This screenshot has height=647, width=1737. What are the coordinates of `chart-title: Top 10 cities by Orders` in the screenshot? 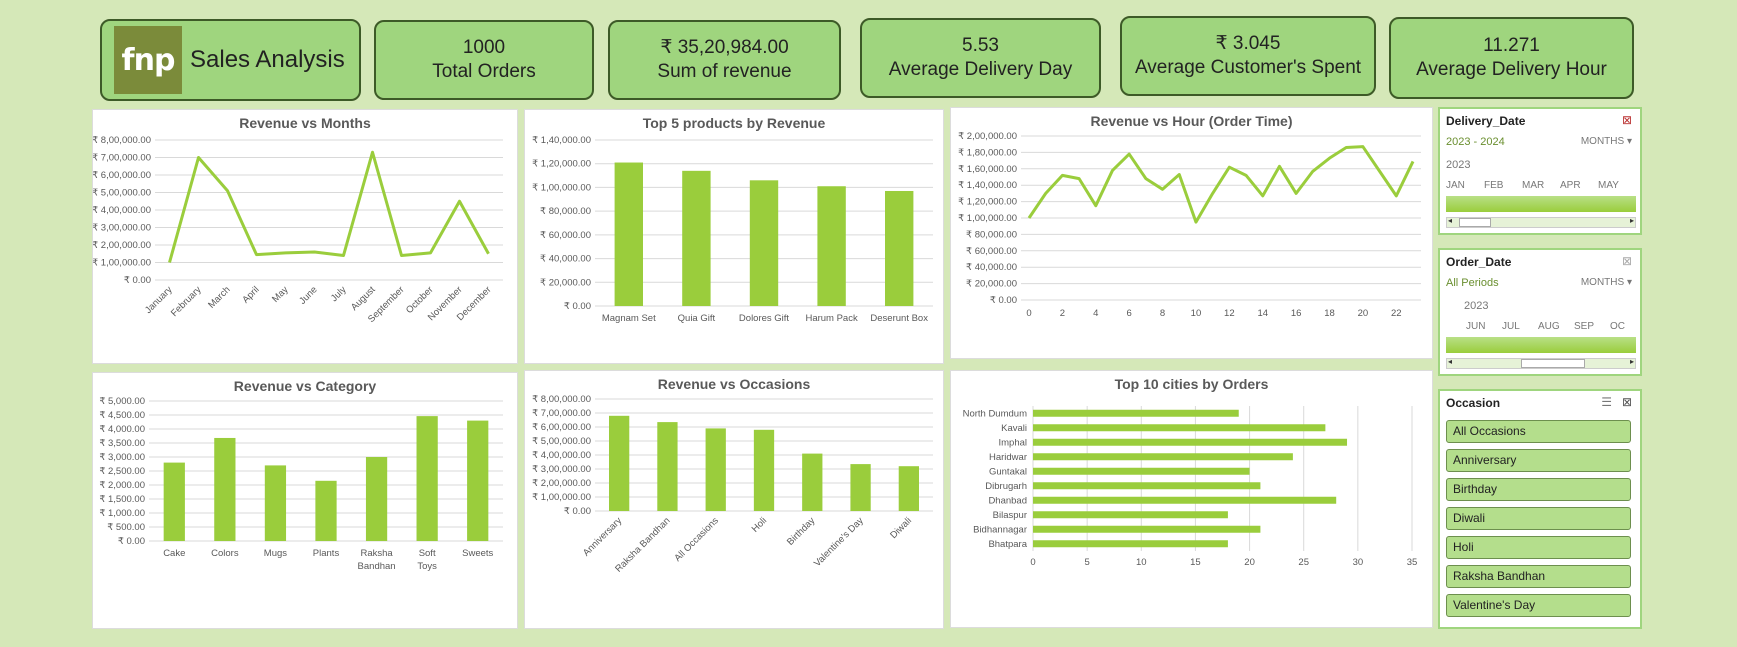 It's located at (1192, 384).